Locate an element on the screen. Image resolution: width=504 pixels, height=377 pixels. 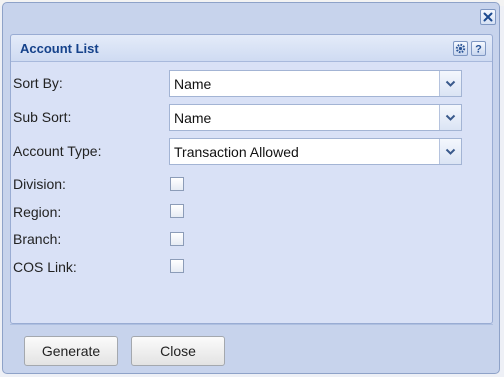
help-button: ? is located at coordinates (478, 48).